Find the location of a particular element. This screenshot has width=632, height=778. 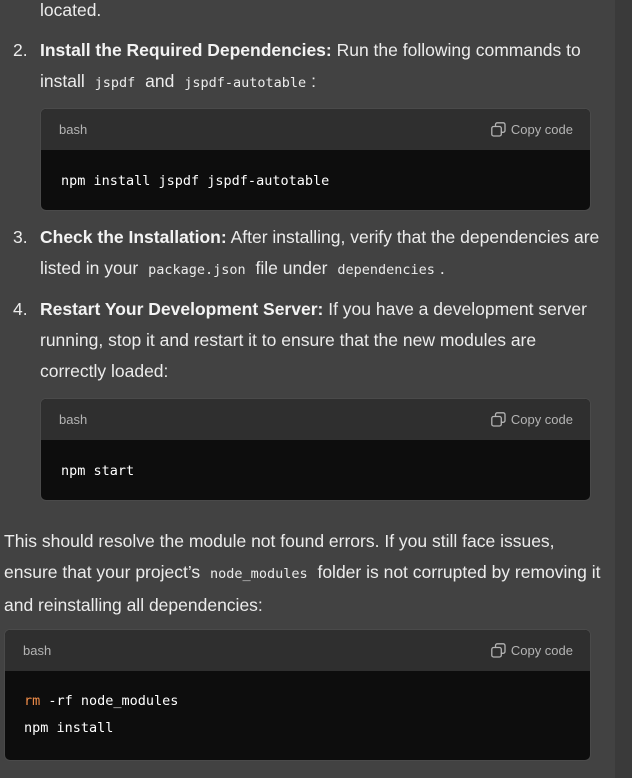

inline-code: node_modules is located at coordinates (259, 574).